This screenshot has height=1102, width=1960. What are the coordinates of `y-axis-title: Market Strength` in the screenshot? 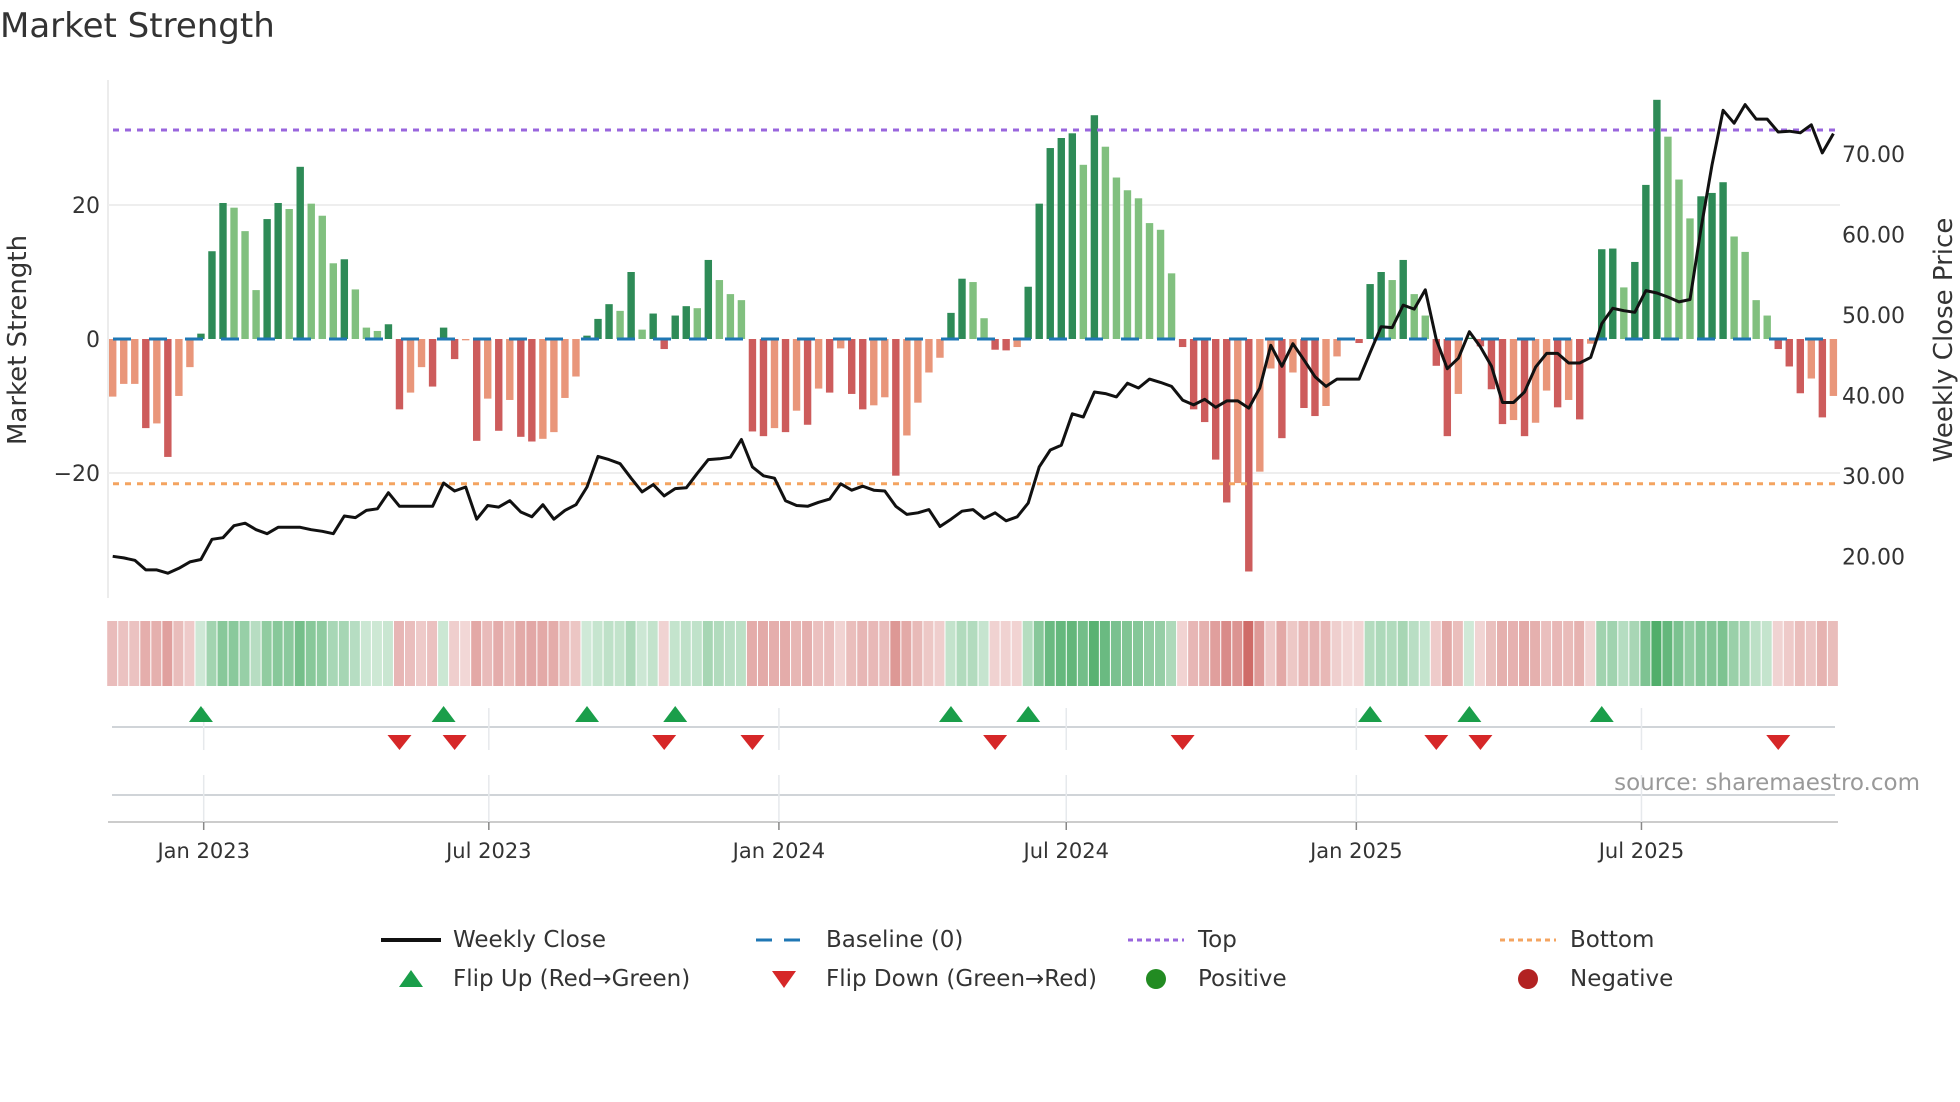 It's located at (18, 340).